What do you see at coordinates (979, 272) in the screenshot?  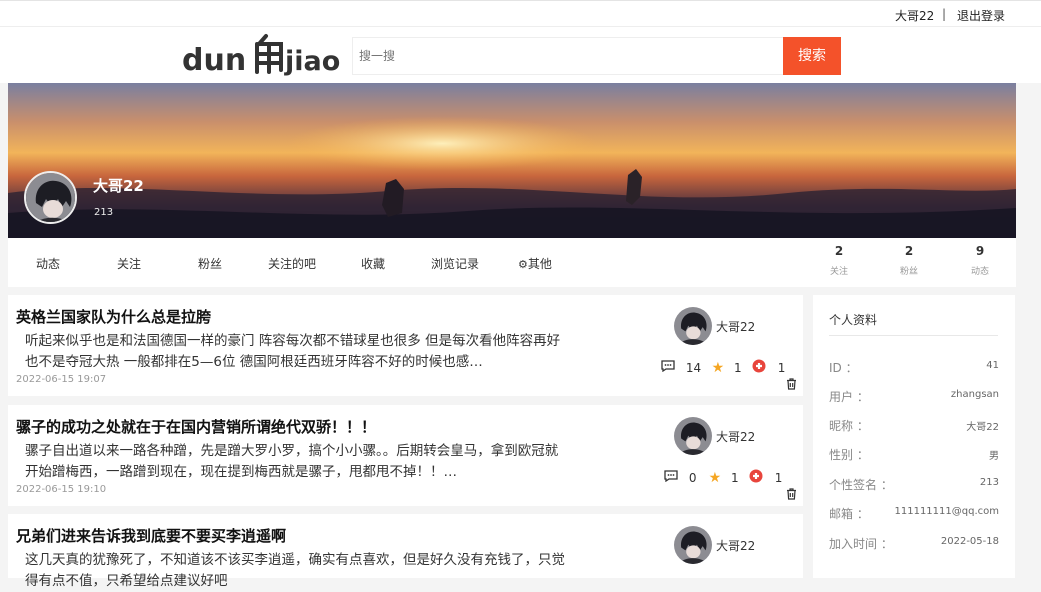 I see `stat-label: 动态` at bounding box center [979, 272].